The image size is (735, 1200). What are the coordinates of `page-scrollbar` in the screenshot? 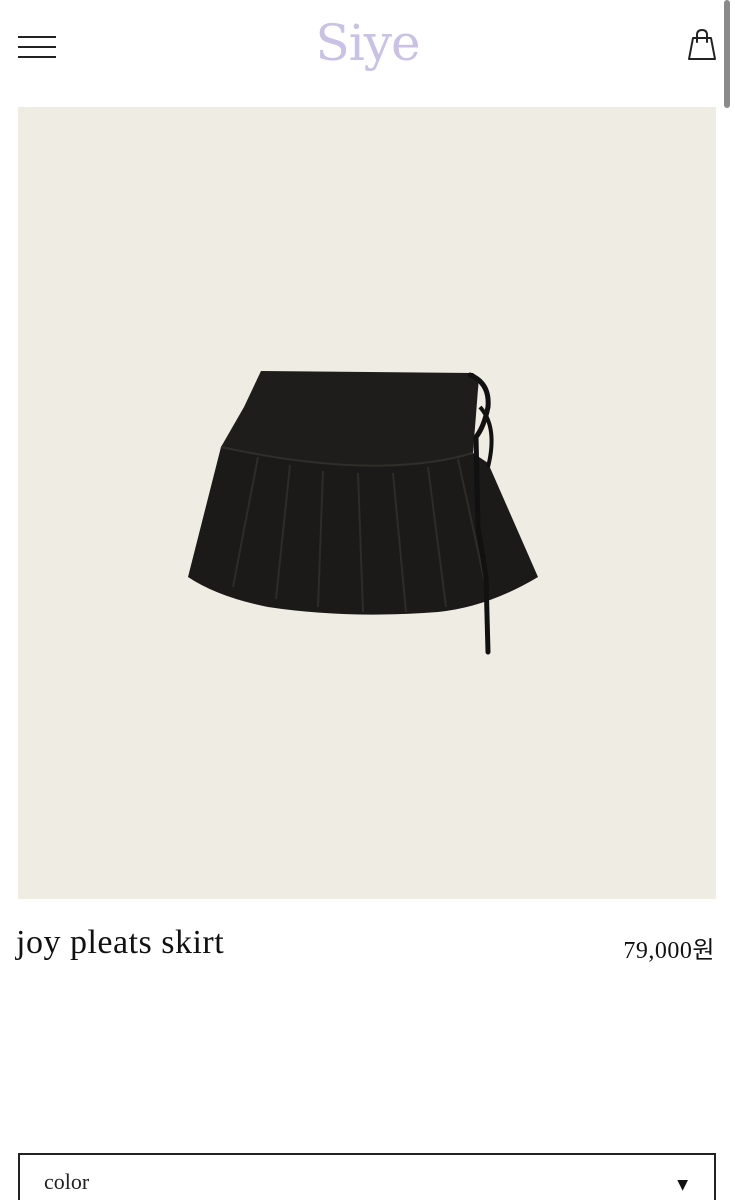 It's located at (727, 54).